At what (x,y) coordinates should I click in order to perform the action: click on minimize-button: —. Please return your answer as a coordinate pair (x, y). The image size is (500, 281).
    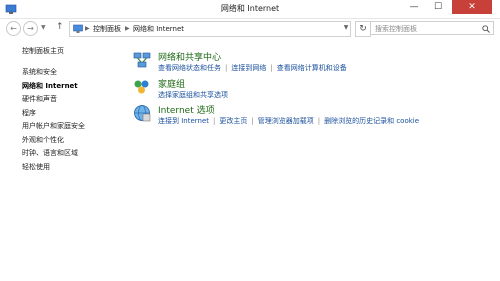
    Looking at the image, I should click on (414, 7).